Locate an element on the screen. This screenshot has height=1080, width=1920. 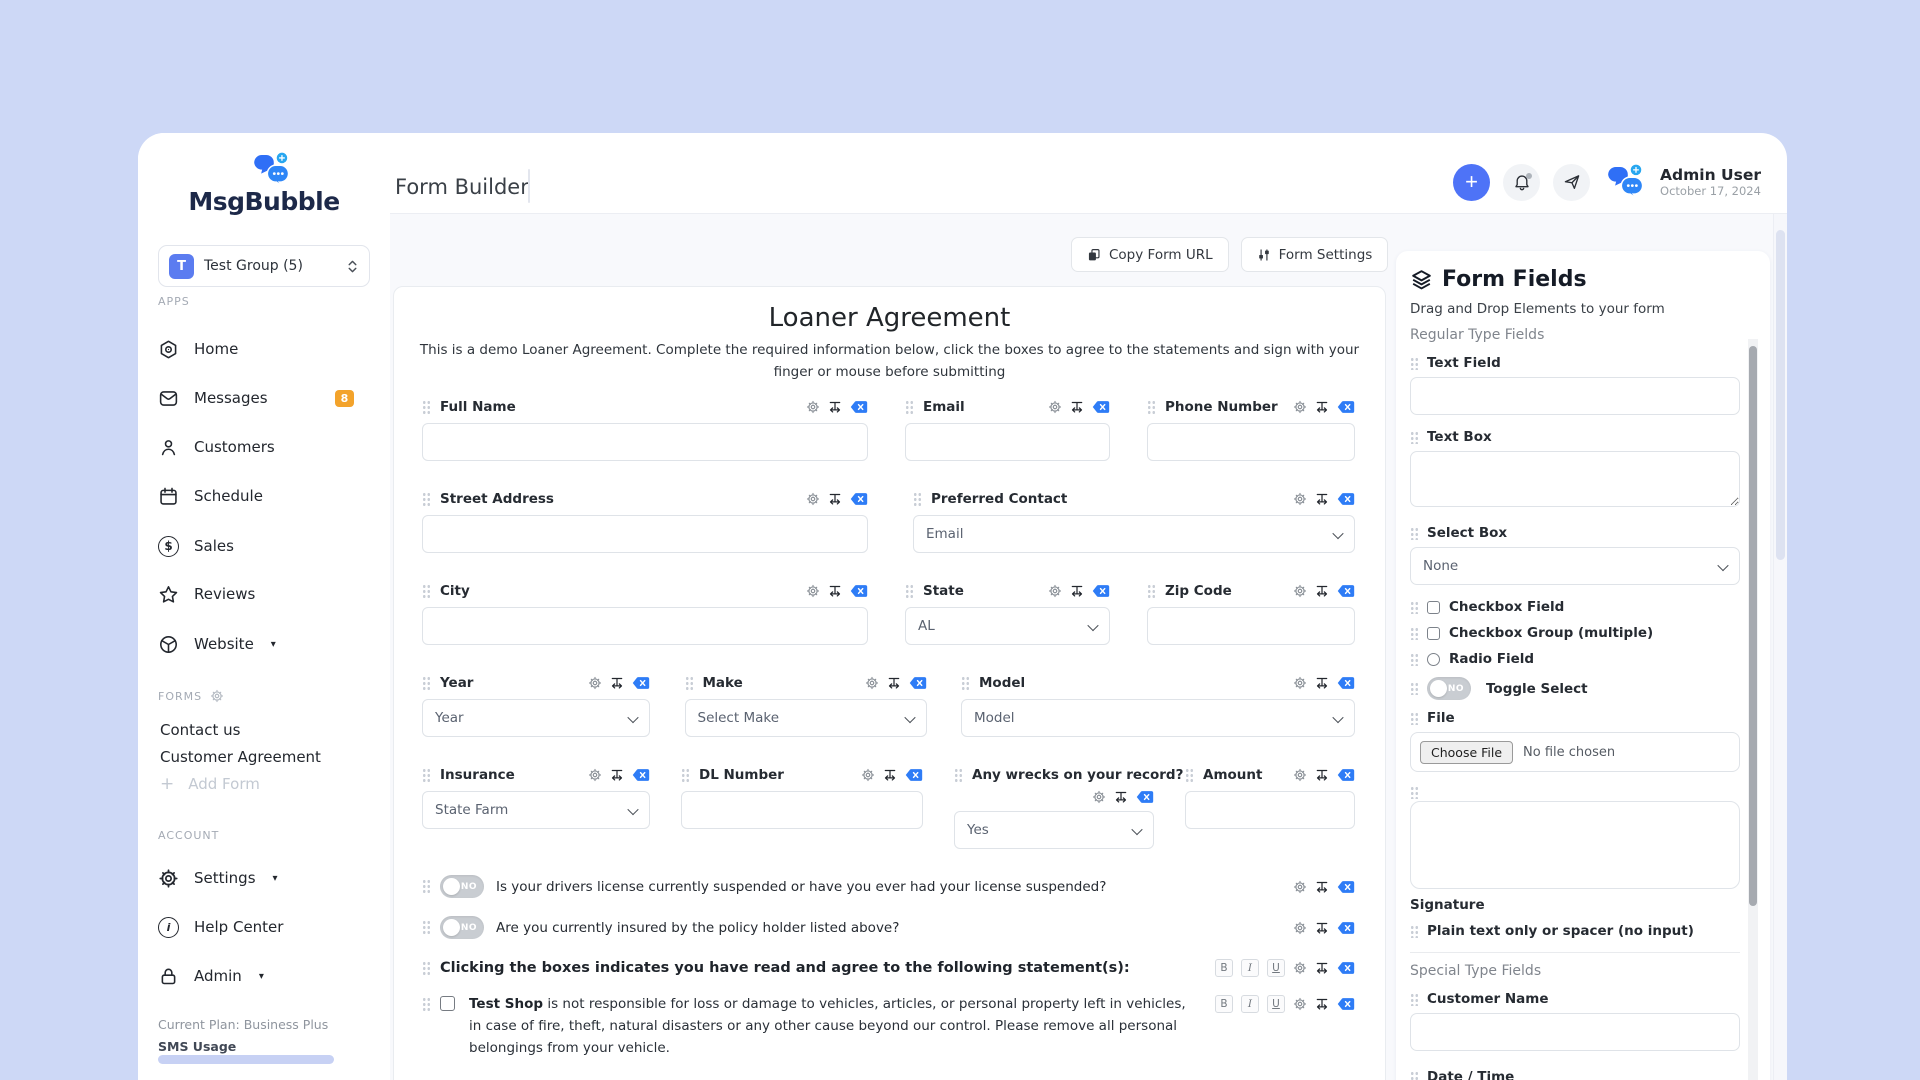
full-name-input is located at coordinates (645, 442).